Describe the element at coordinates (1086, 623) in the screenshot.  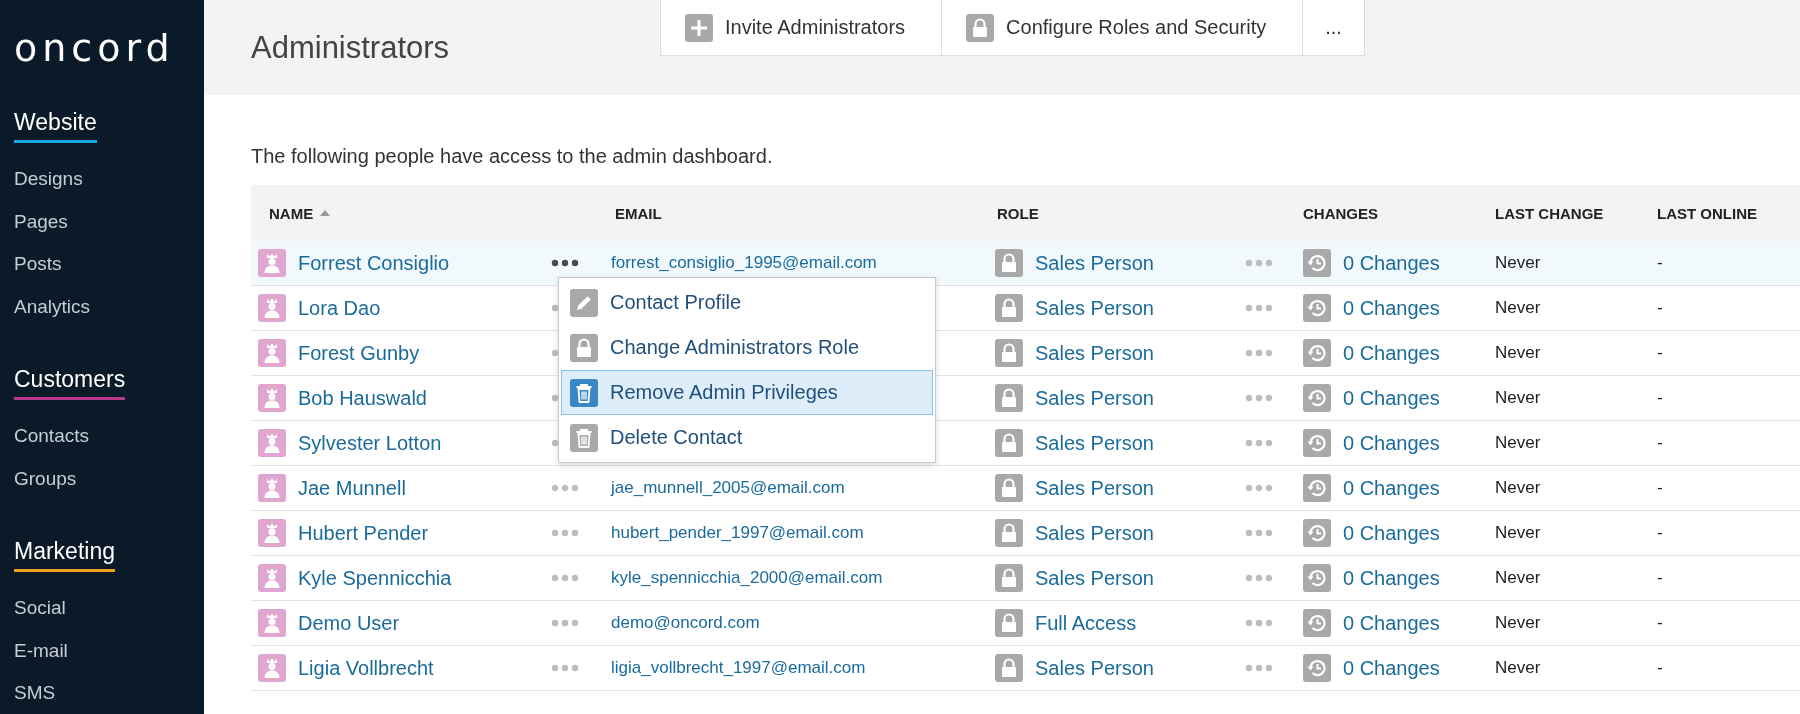
I see `role-link: Full Access` at that location.